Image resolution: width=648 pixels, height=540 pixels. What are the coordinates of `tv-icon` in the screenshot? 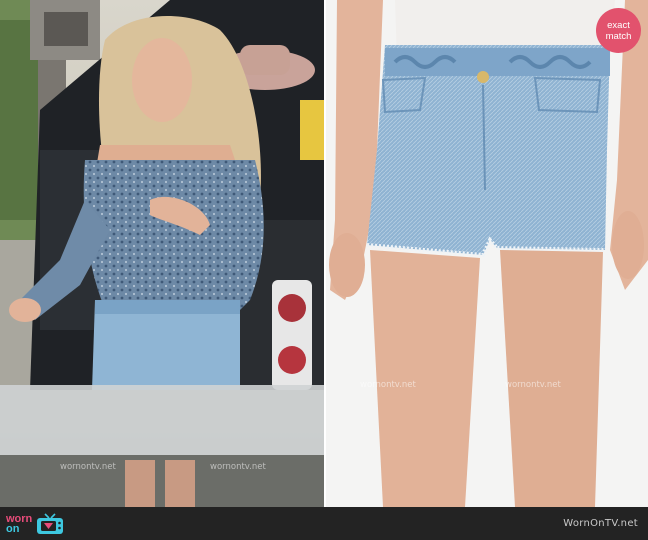 It's located at (50, 523).